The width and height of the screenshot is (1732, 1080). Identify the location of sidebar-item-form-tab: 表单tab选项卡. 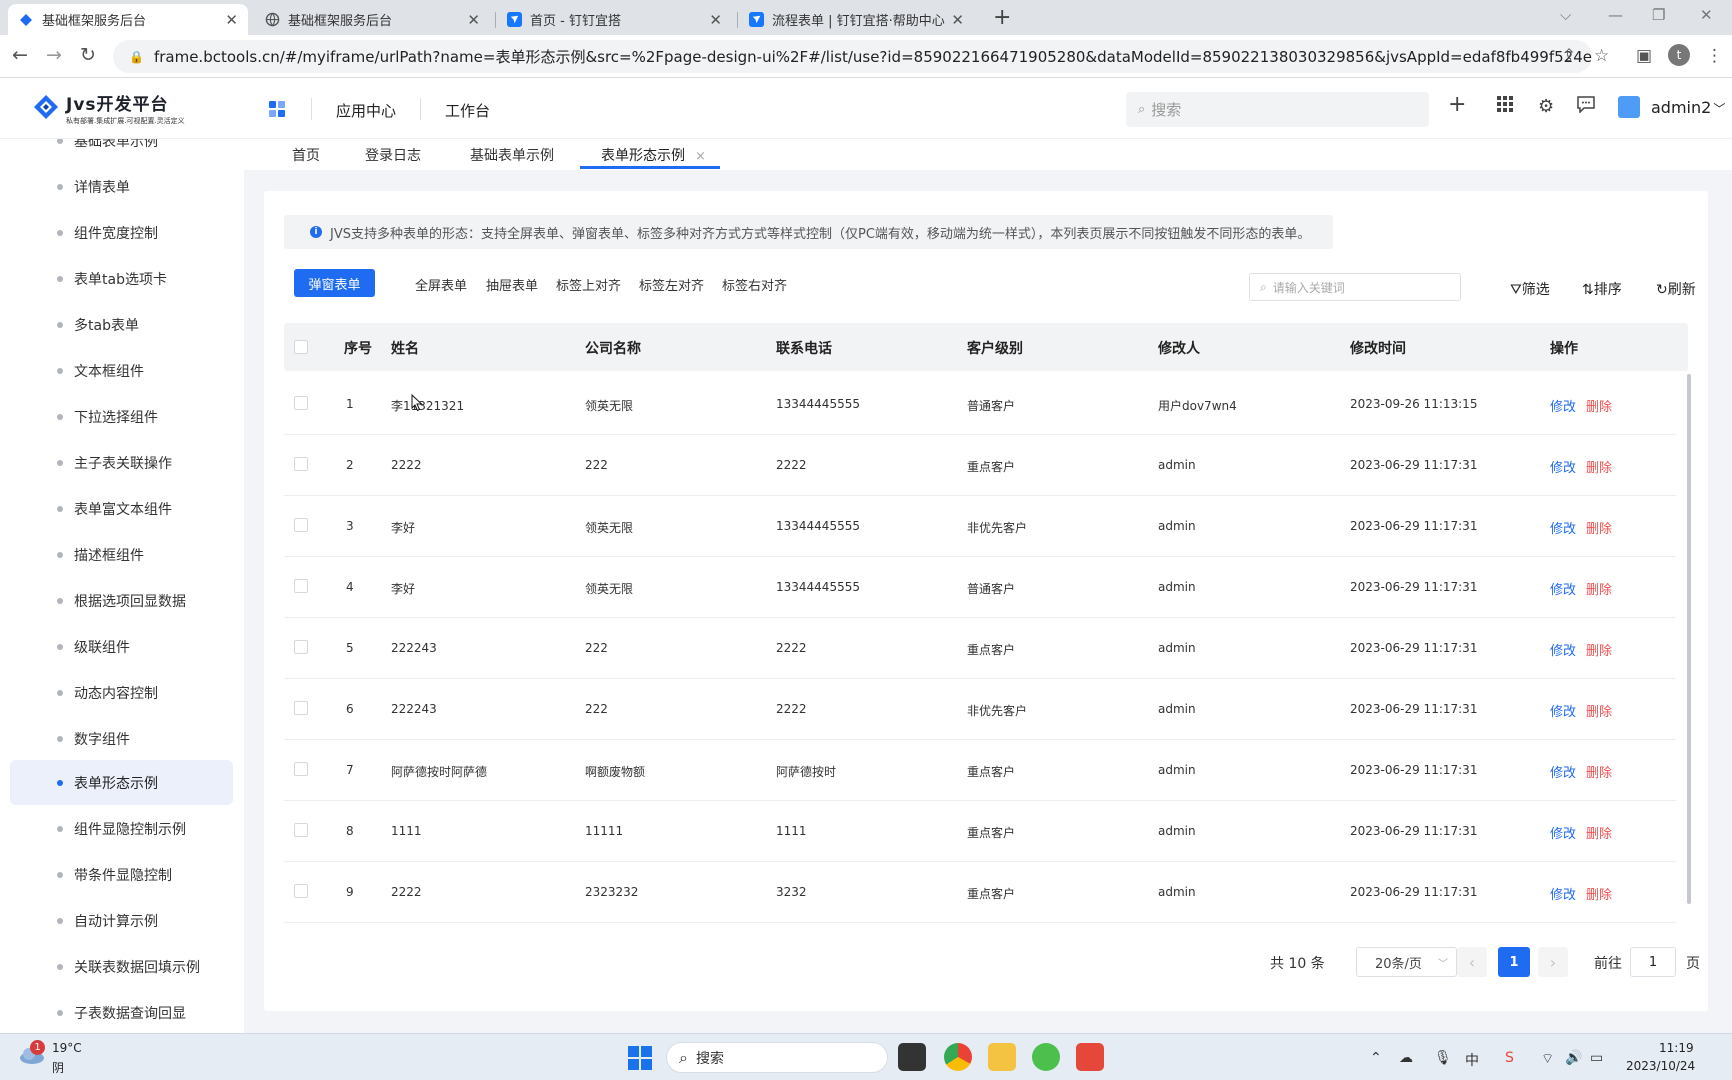
(121, 278).